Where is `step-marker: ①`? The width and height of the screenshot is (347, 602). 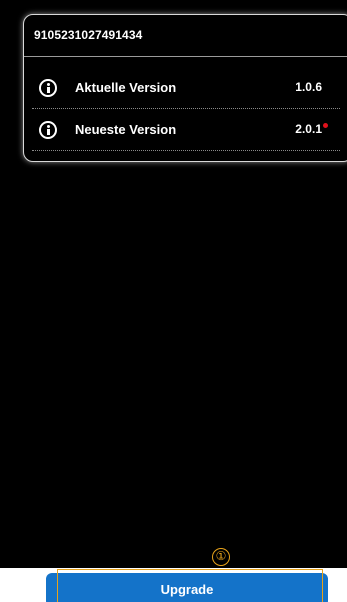 step-marker: ① is located at coordinates (221, 557).